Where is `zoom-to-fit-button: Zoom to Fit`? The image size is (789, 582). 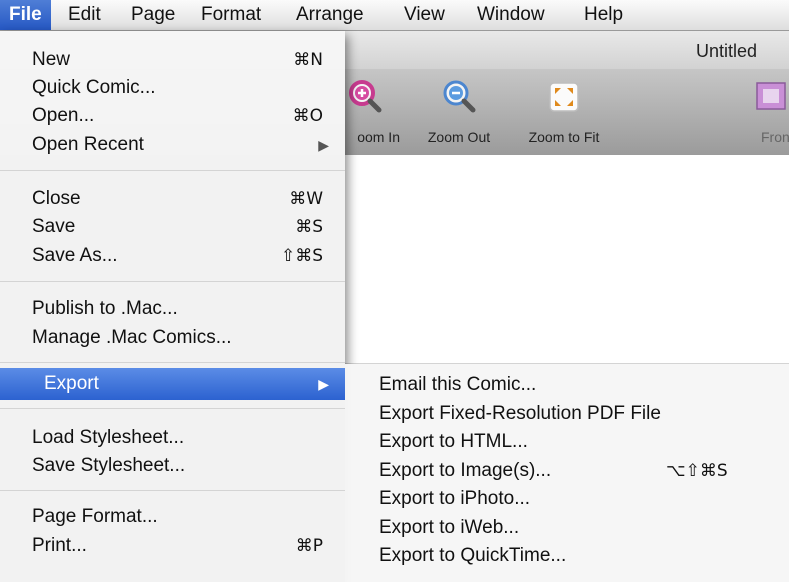 zoom-to-fit-button: Zoom to Fit is located at coordinates (564, 111).